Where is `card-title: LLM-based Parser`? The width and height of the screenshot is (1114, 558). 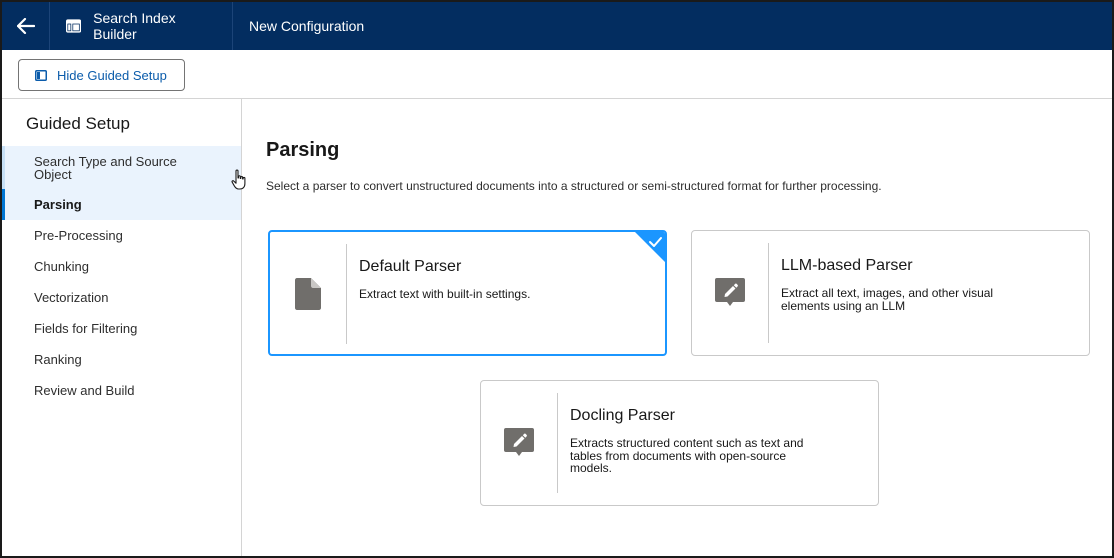 card-title: LLM-based Parser is located at coordinates (847, 265).